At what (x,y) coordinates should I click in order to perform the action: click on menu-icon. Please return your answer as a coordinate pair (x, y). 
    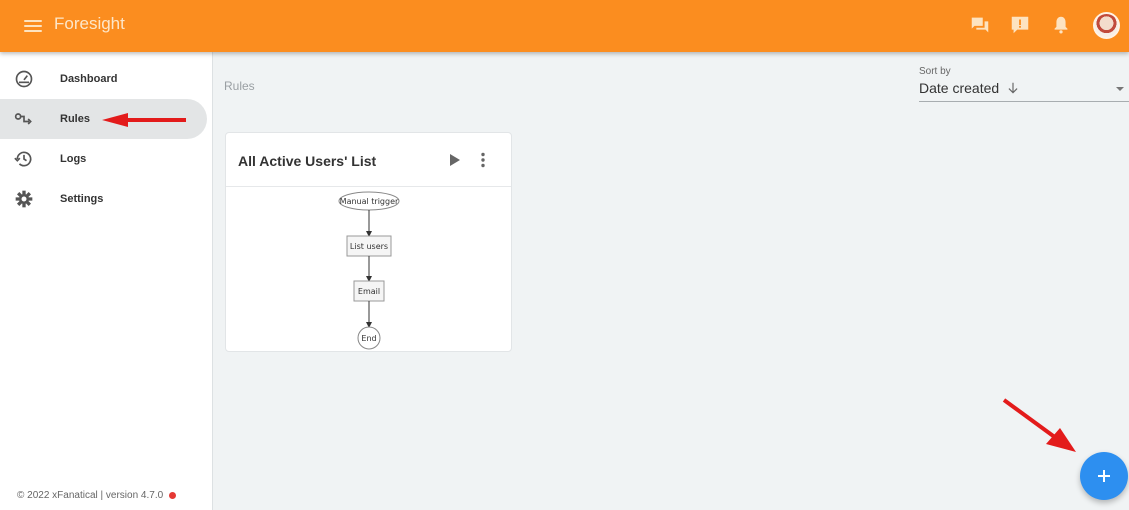
    Looking at the image, I should click on (33, 26).